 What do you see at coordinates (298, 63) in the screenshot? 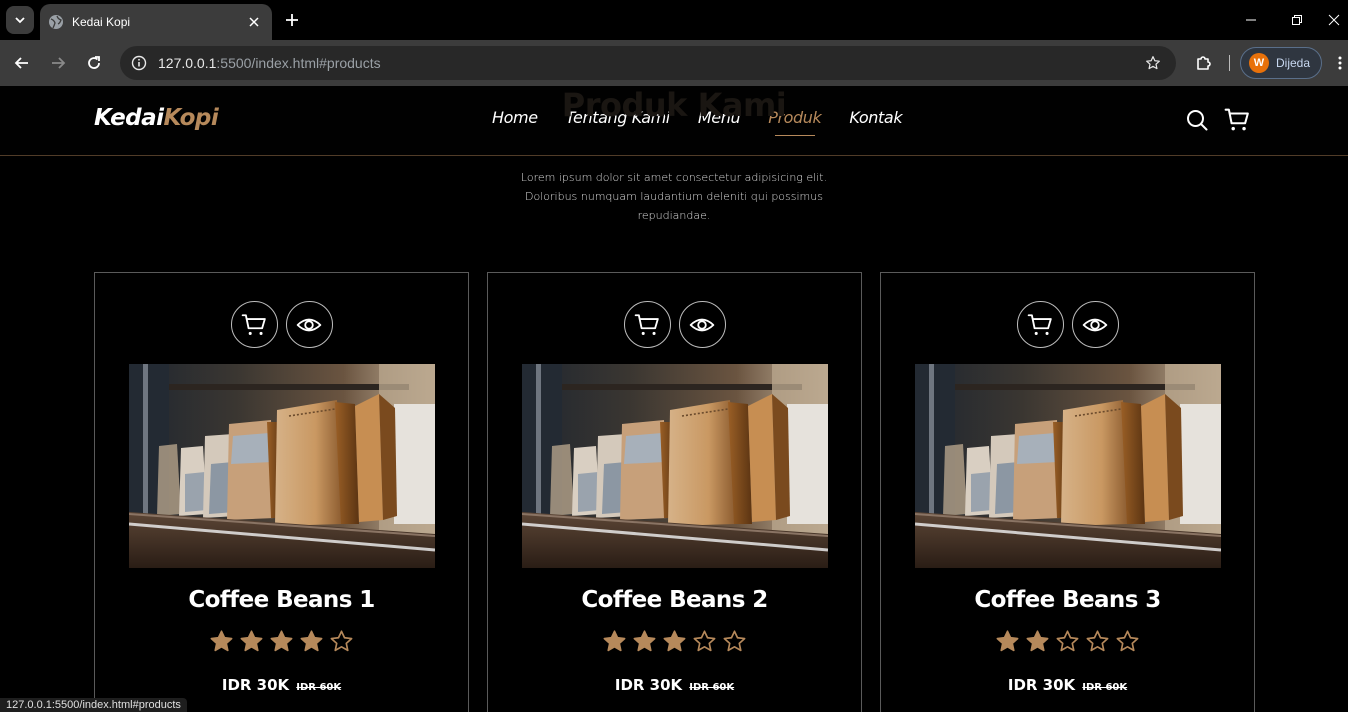
I see `url-path: :5500/index.html#products` at bounding box center [298, 63].